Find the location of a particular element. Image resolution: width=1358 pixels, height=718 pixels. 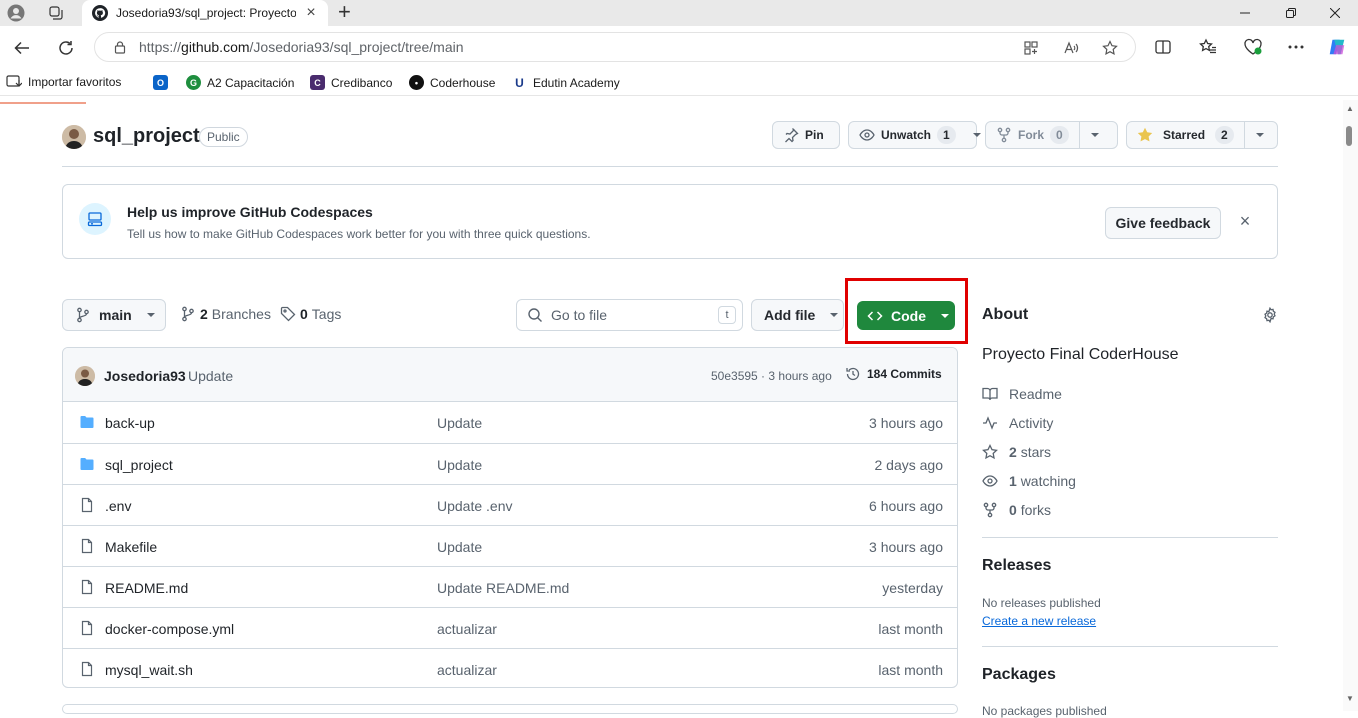

branches-link: 2 Branches is located at coordinates (225, 314).